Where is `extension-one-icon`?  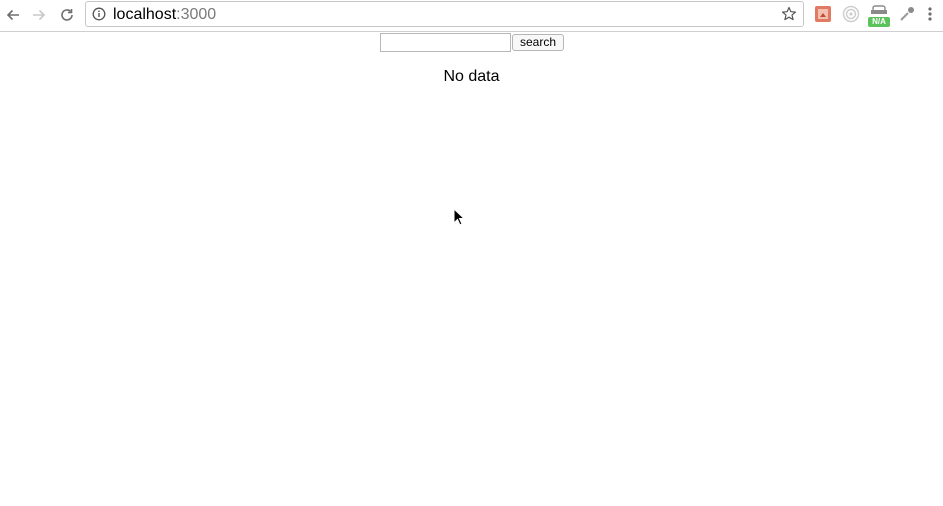 extension-one-icon is located at coordinates (823, 14).